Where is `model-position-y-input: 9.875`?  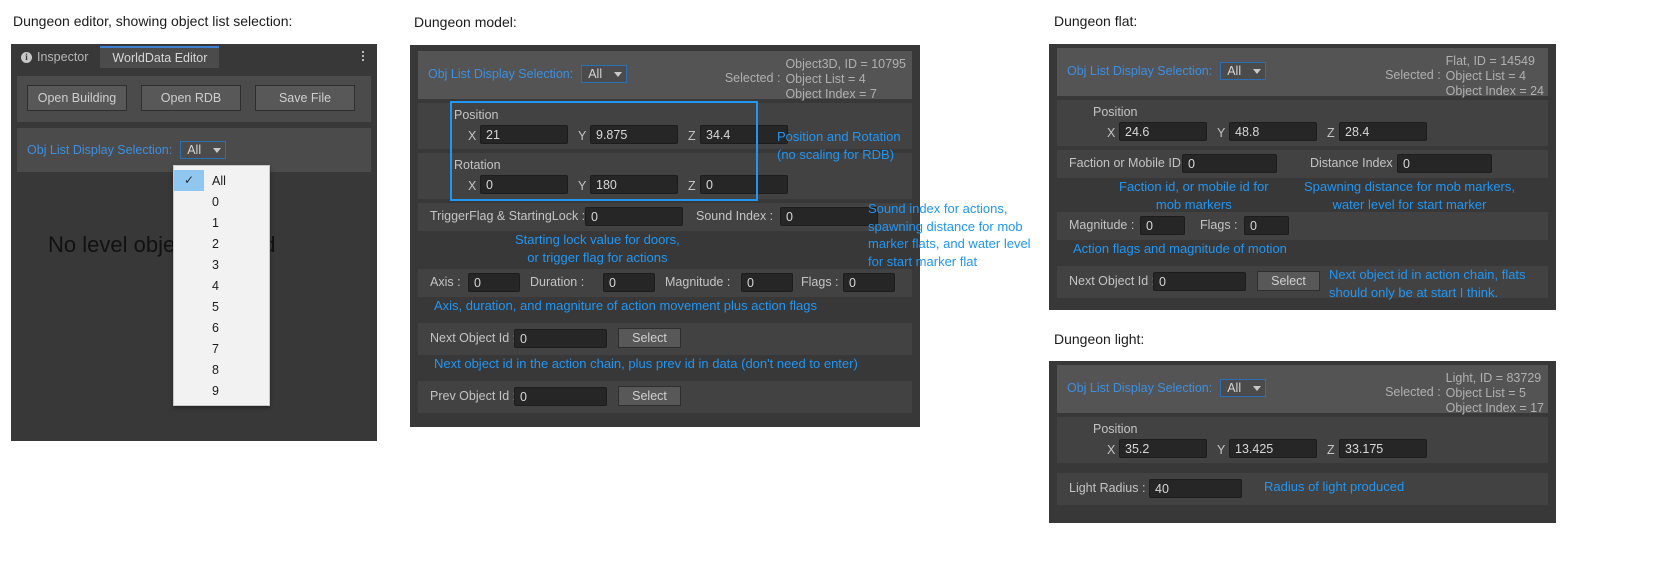 model-position-y-input: 9.875 is located at coordinates (634, 134).